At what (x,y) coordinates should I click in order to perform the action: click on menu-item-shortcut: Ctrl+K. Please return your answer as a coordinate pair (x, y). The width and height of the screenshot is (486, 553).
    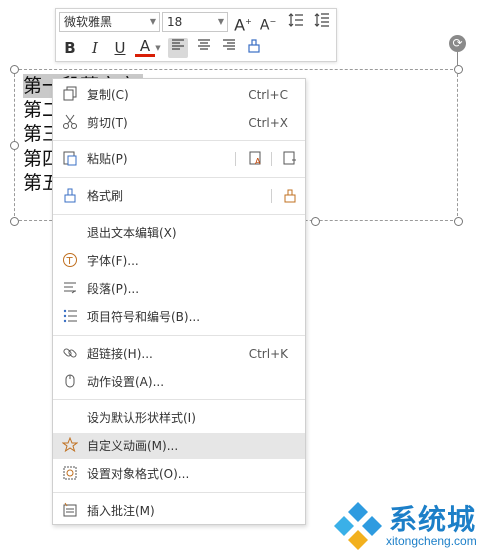
    Looking at the image, I should click on (268, 354).